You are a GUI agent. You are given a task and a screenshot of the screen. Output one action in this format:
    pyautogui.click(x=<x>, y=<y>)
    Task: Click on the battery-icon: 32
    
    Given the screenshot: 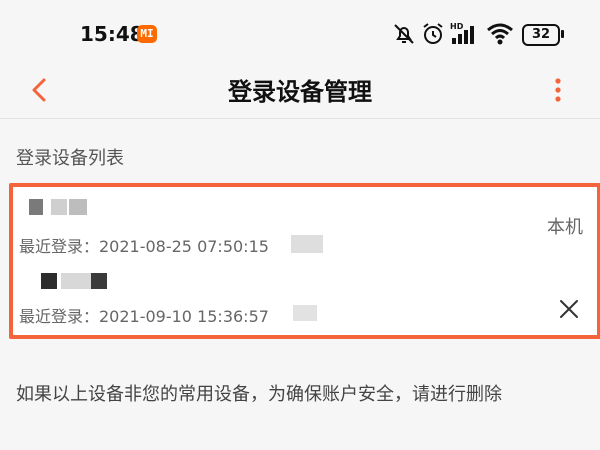 What is the action you would take?
    pyautogui.click(x=541, y=35)
    